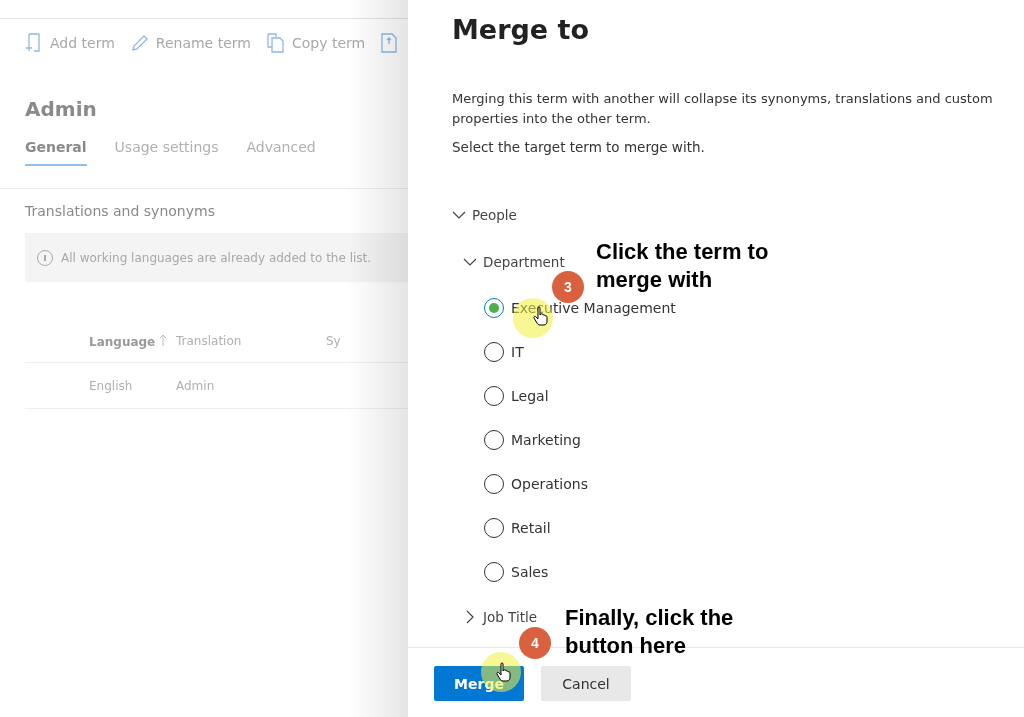 The image size is (1024, 717). Describe the element at coordinates (484, 215) in the screenshot. I see `tree-node: People` at that location.